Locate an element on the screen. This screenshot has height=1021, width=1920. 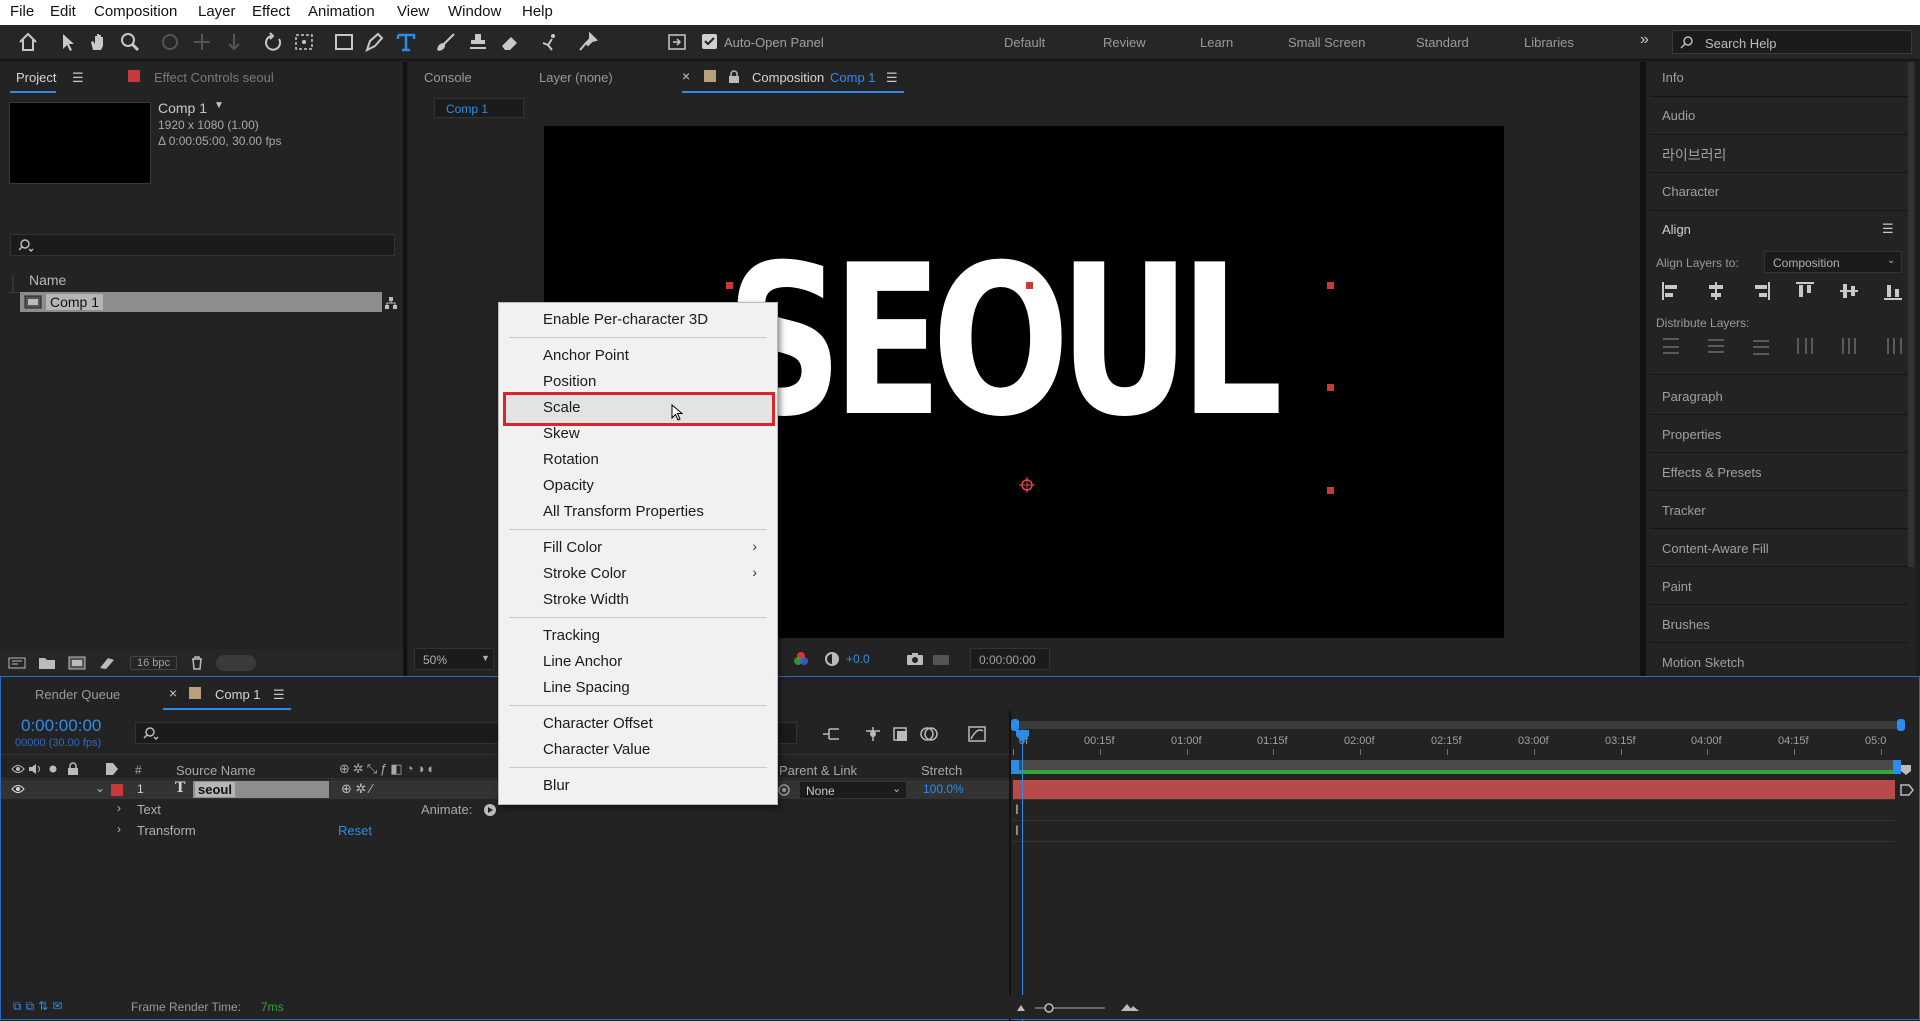
animate-play-icon is located at coordinates (490, 810).